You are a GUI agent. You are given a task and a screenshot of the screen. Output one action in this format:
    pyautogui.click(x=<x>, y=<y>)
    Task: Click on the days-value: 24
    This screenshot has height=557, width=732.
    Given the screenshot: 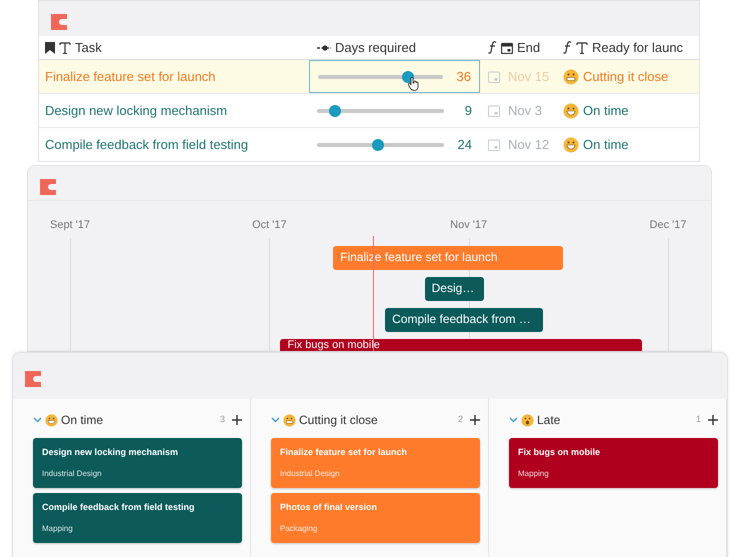 What is the action you would take?
    pyautogui.click(x=464, y=145)
    